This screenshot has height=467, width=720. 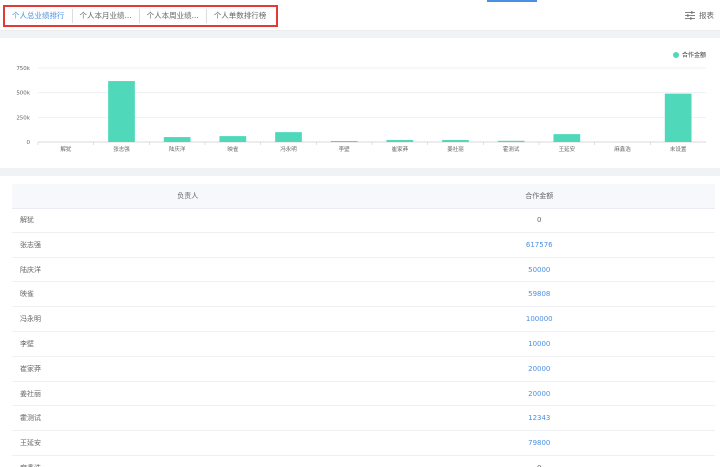 What do you see at coordinates (66, 149) in the screenshot?
I see `x-tick-label: 解犹` at bounding box center [66, 149].